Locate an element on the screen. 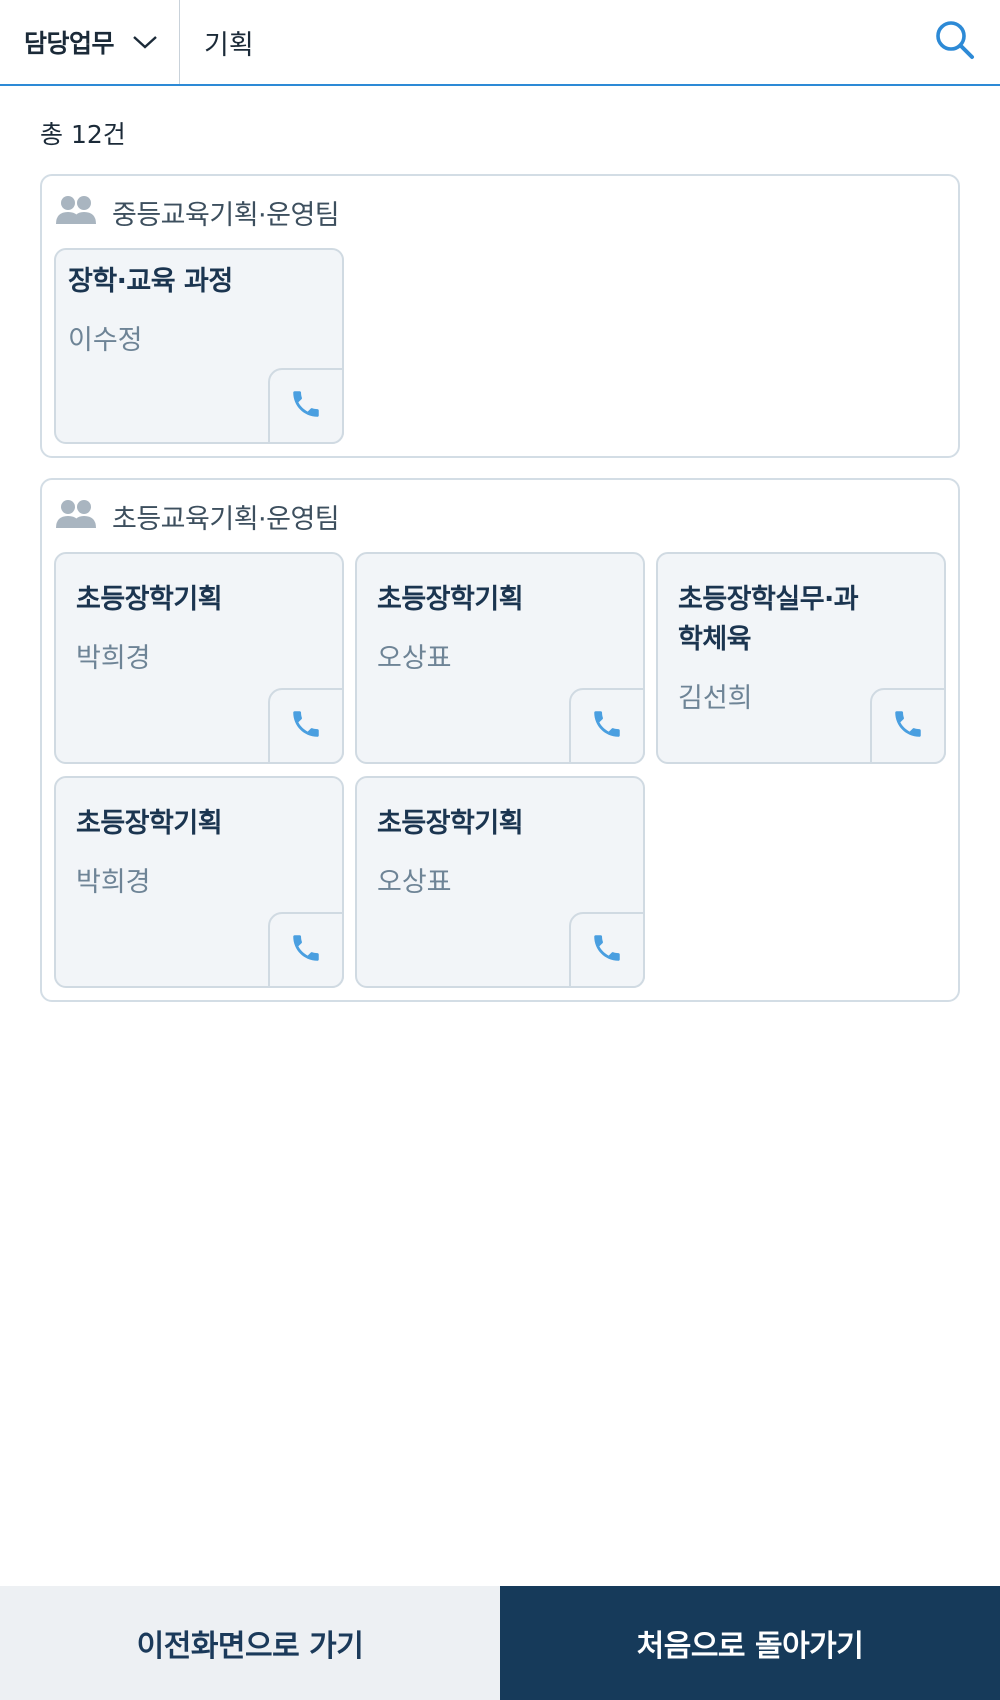  team-header: 초등교육기획·운영팀 is located at coordinates (198, 516).